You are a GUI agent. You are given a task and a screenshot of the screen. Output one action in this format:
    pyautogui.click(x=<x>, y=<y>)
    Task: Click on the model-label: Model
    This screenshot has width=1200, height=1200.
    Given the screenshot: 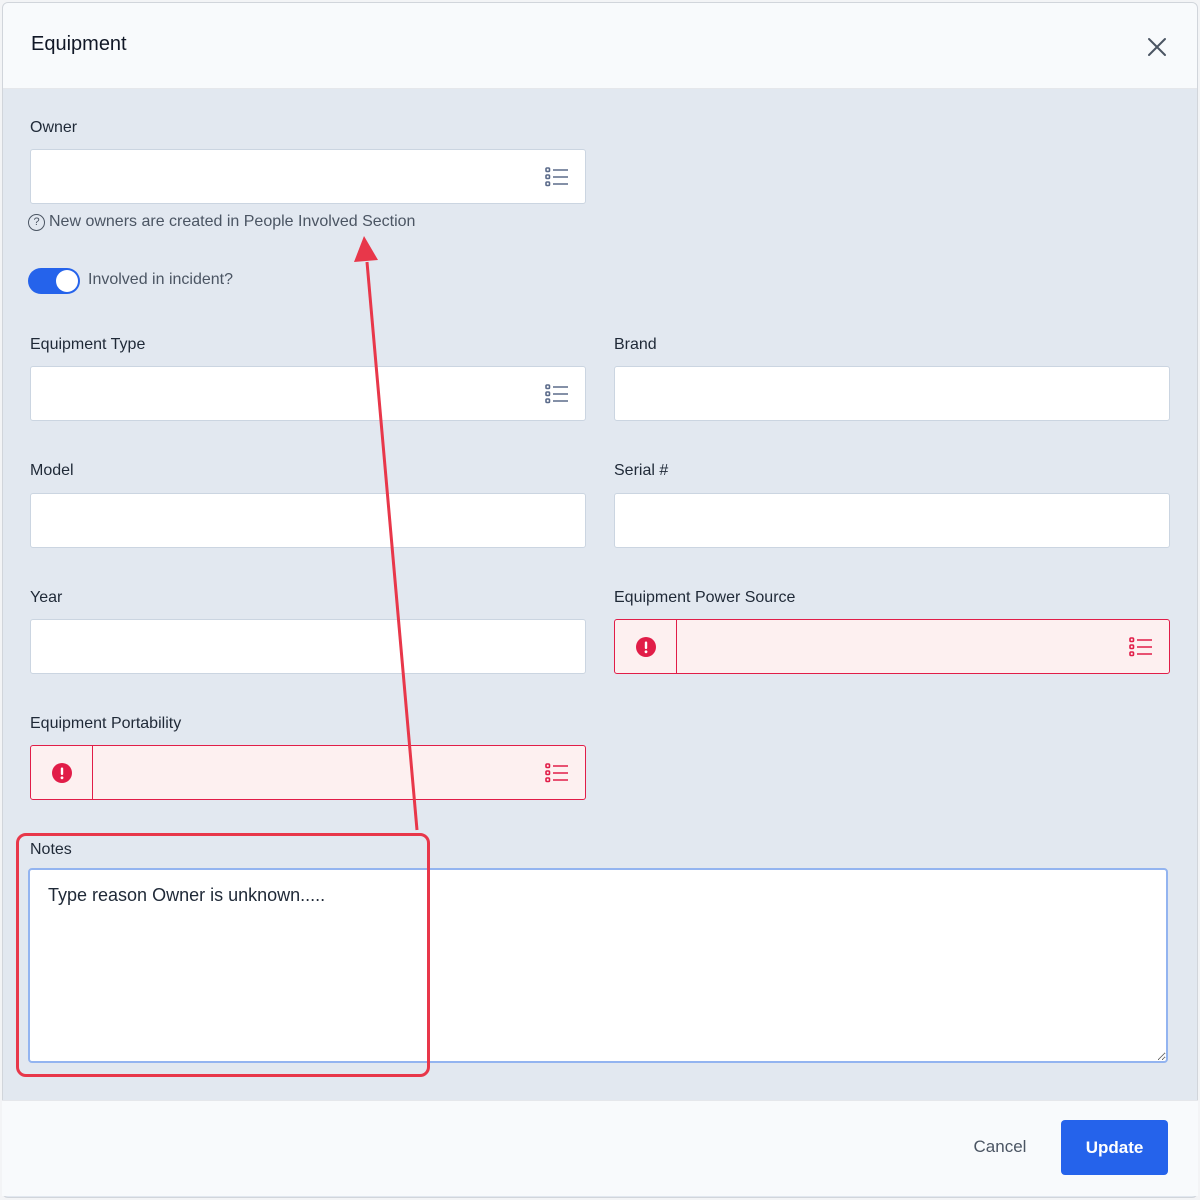 What is the action you would take?
    pyautogui.click(x=52, y=470)
    